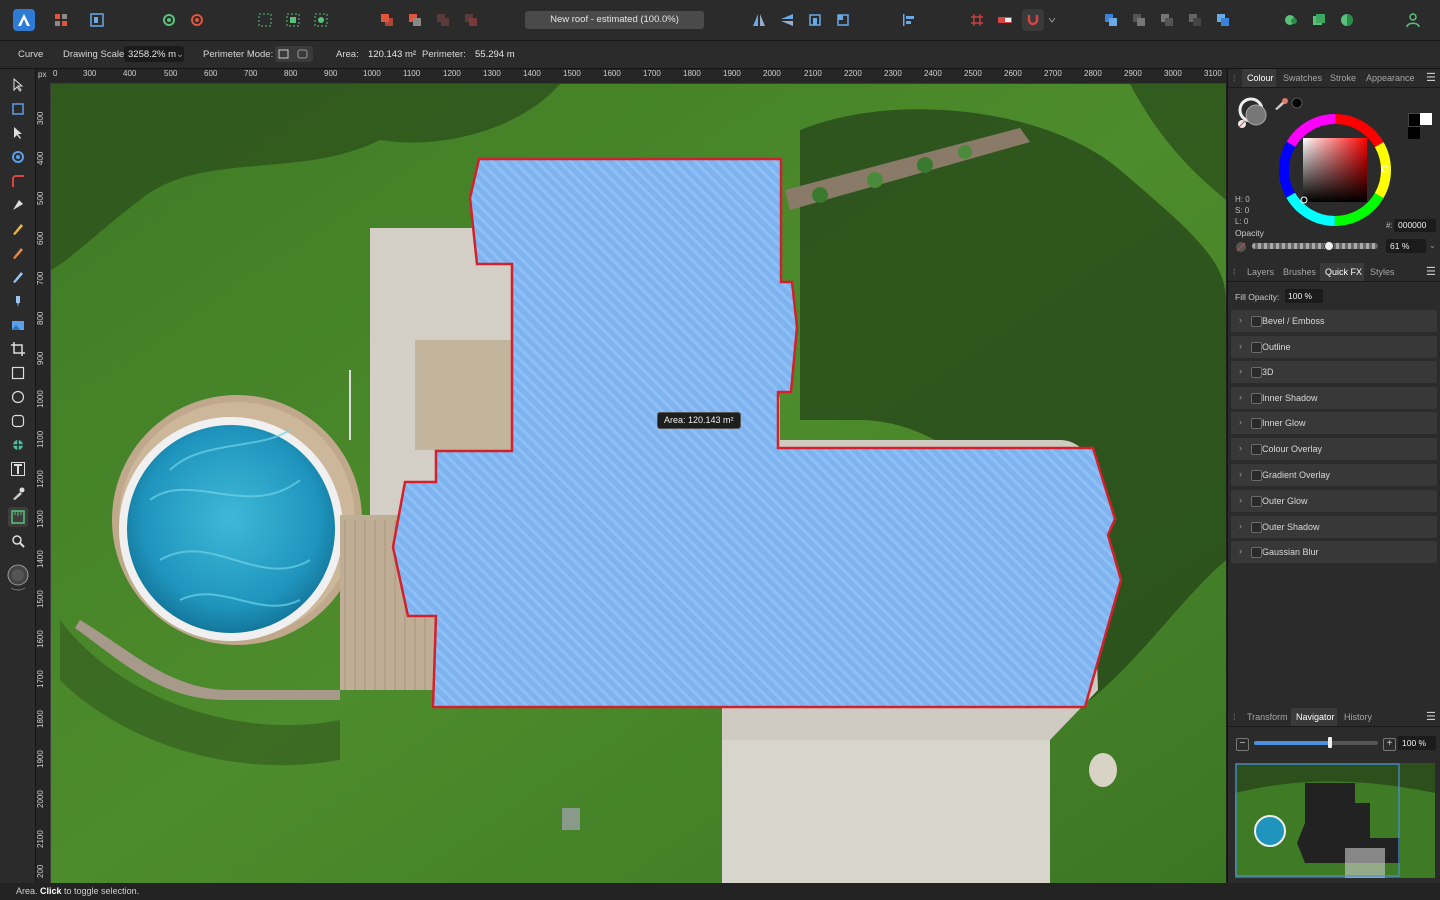  I want to click on shape-builder-tool-icon, so click(18, 157).